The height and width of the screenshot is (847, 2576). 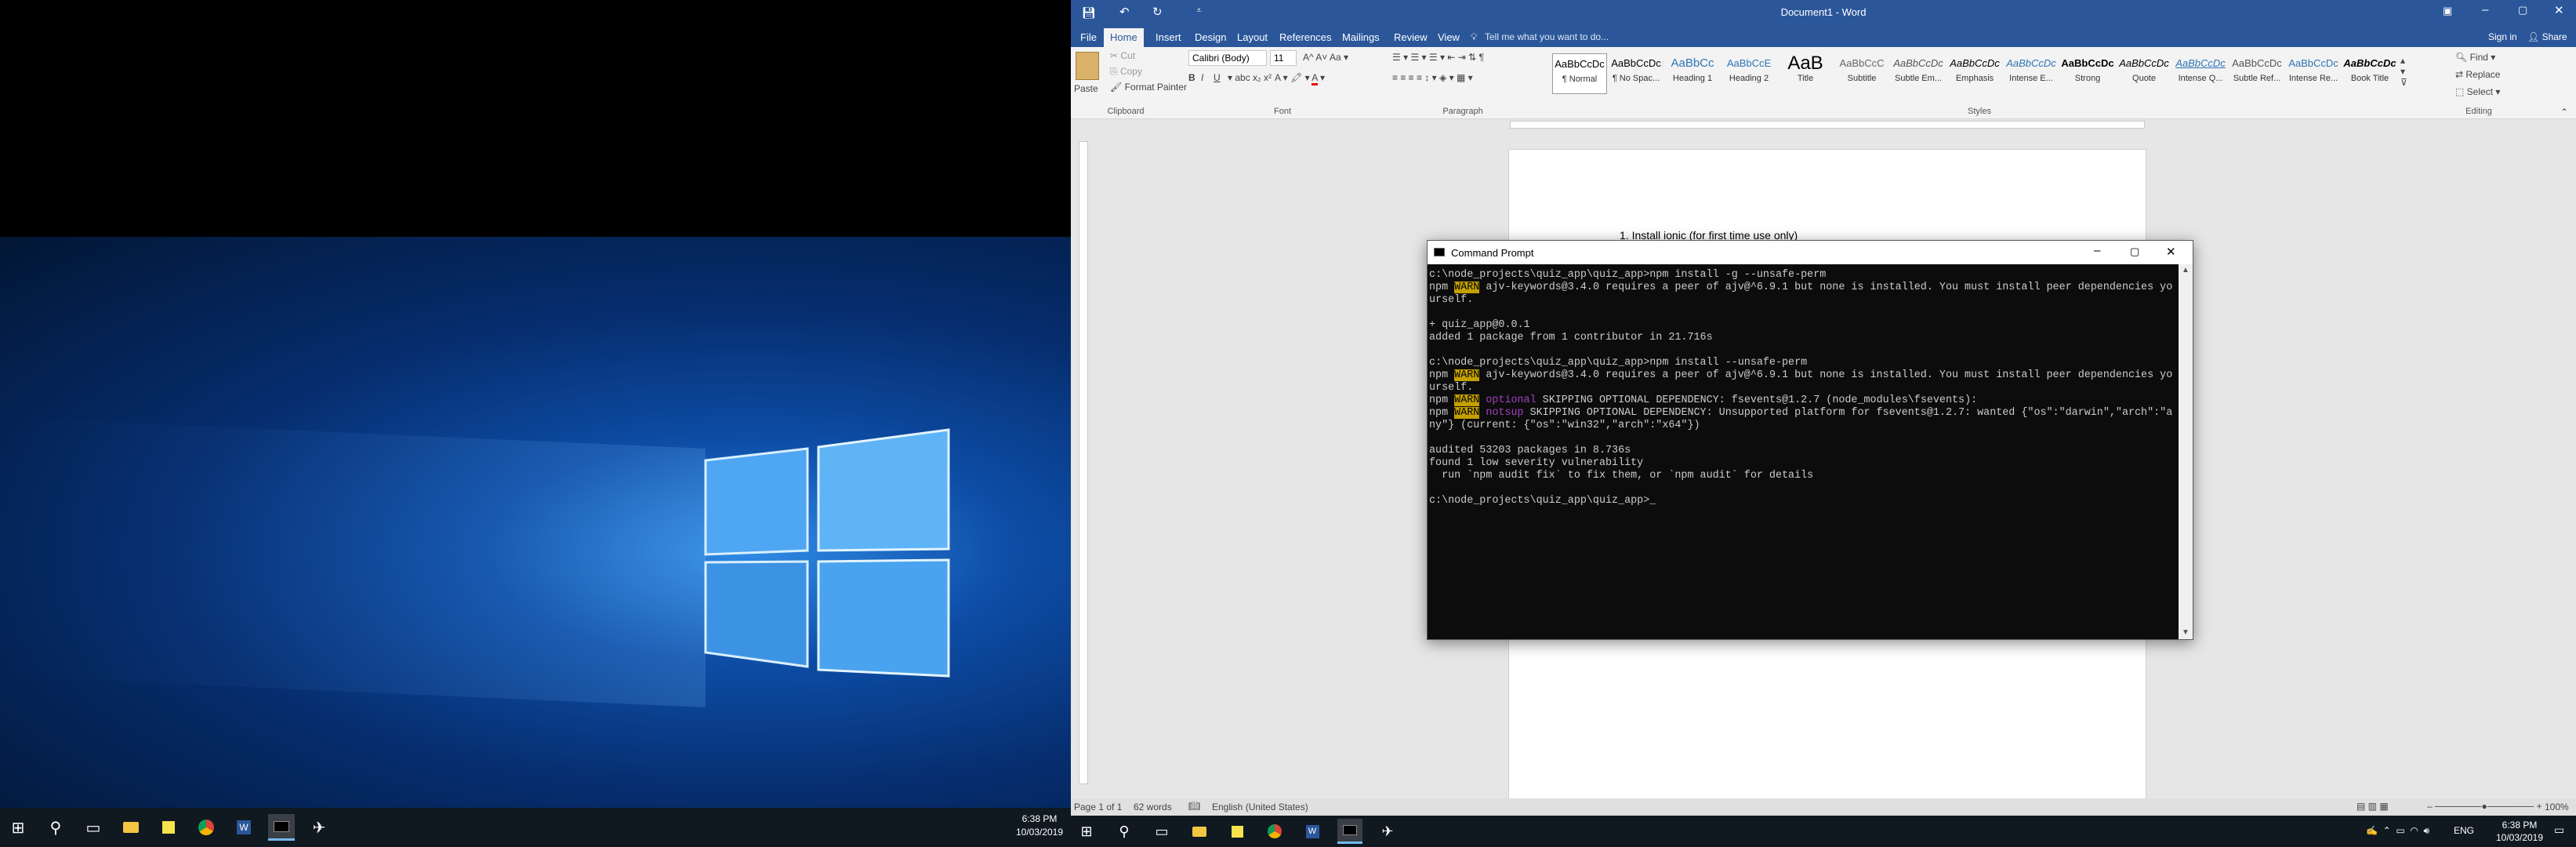 I want to click on tab-file: File, so click(x=1088, y=37).